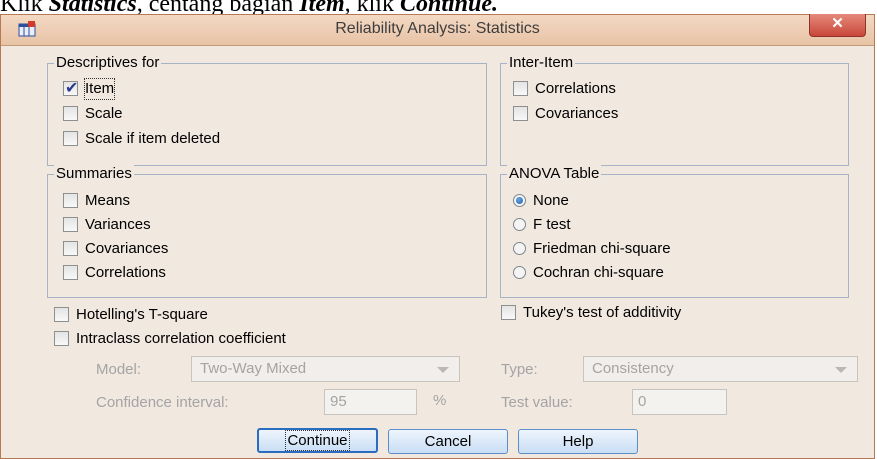  What do you see at coordinates (602, 312) in the screenshot?
I see `tukey-label: Tukey's test of additivity` at bounding box center [602, 312].